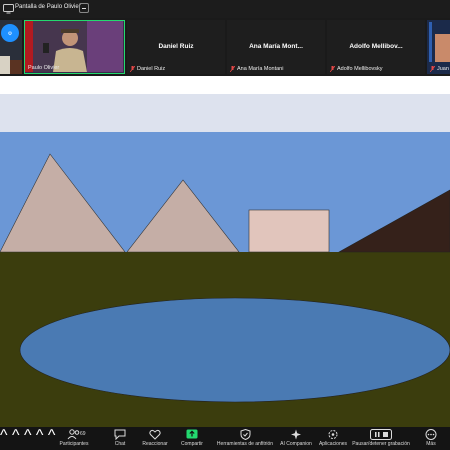 The width and height of the screenshot is (450, 450). I want to click on chat-icon, so click(120, 434).